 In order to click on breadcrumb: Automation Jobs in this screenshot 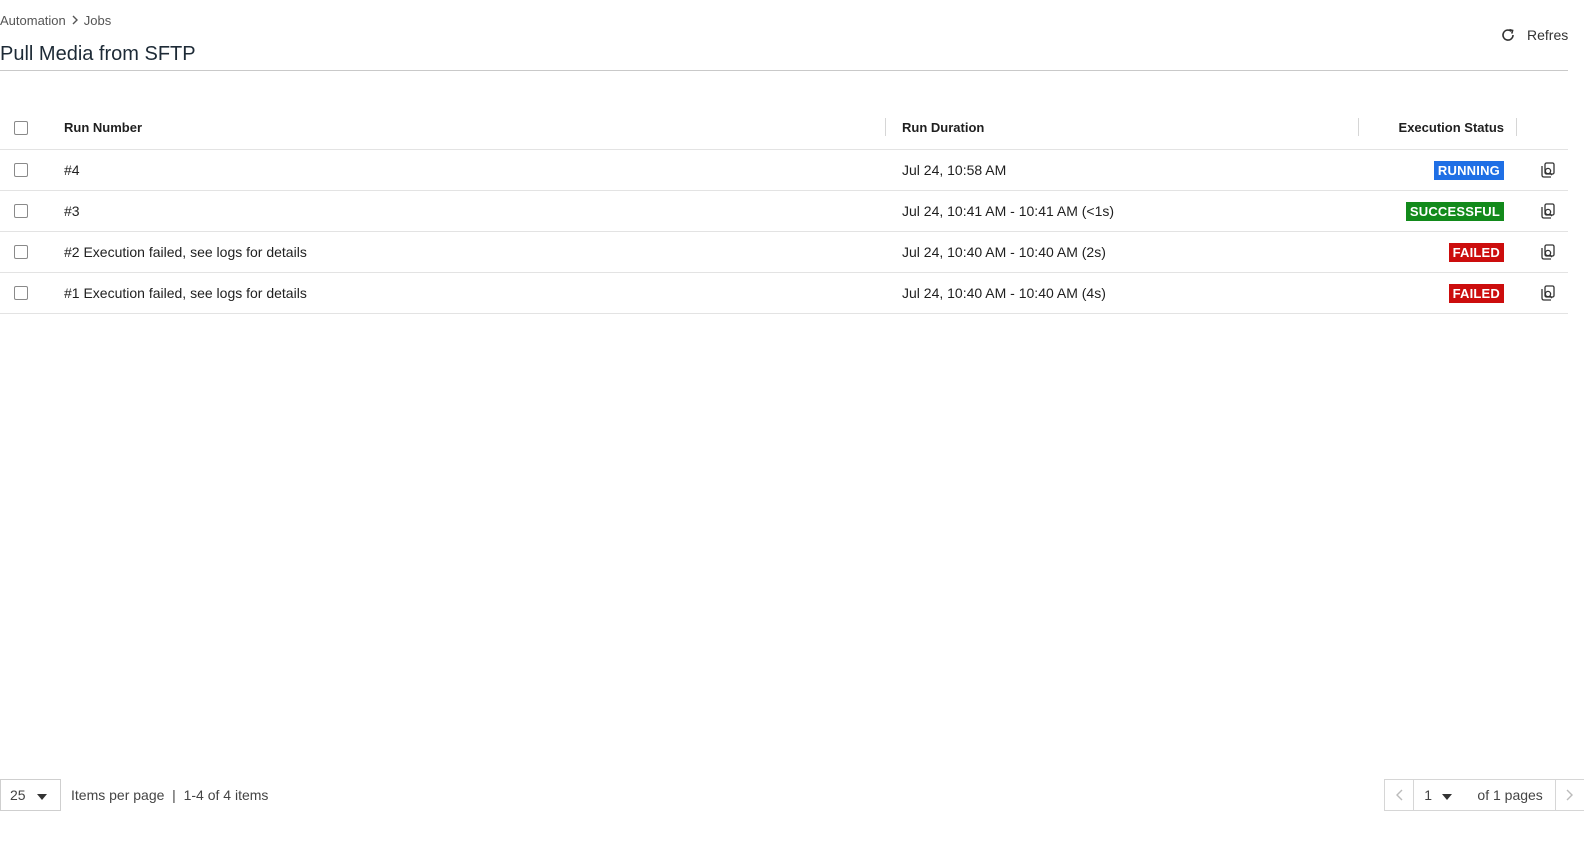, I will do `click(55, 20)`.